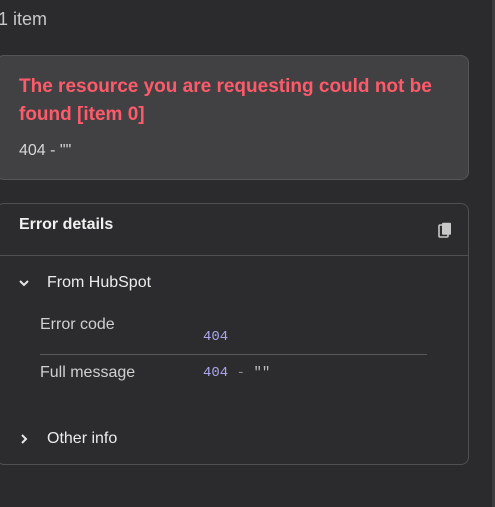  I want to click on item-count: 1 item, so click(24, 19).